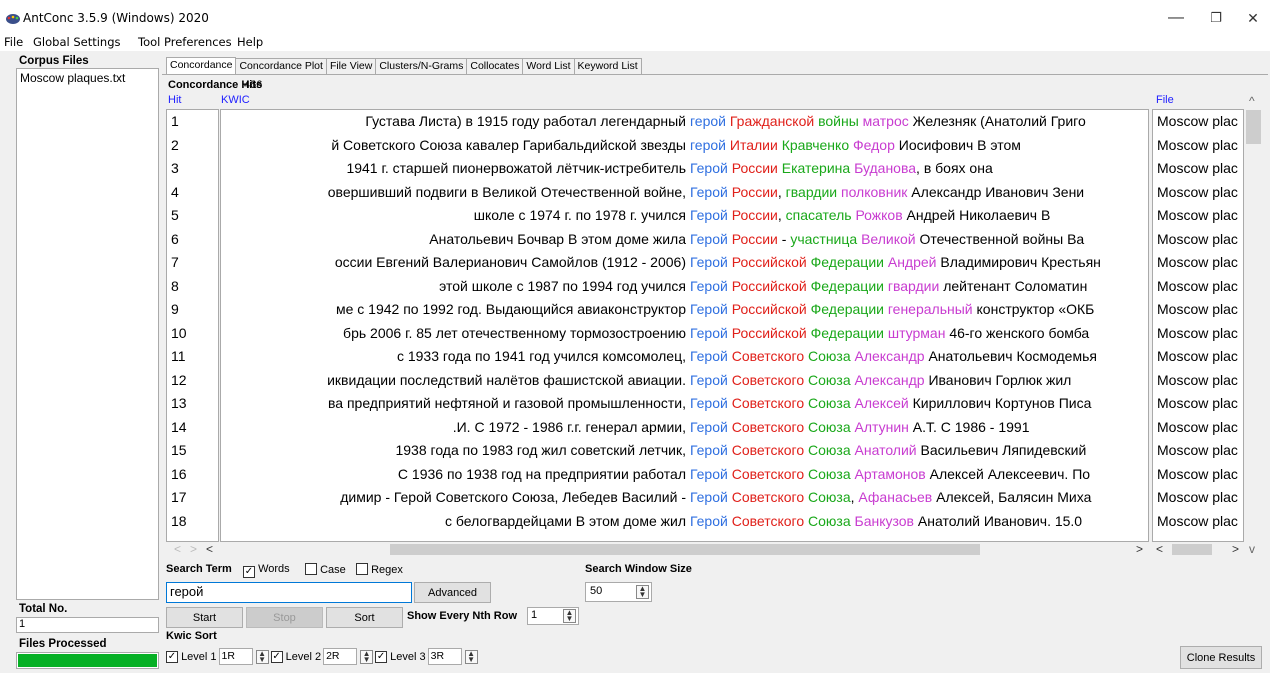  Describe the element at coordinates (204, 617) in the screenshot. I see `start-button: Start` at that location.